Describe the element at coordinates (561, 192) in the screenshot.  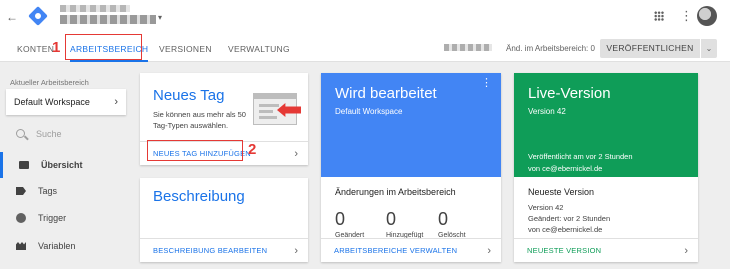
I see `latest-version-title: Neueste Version` at that location.